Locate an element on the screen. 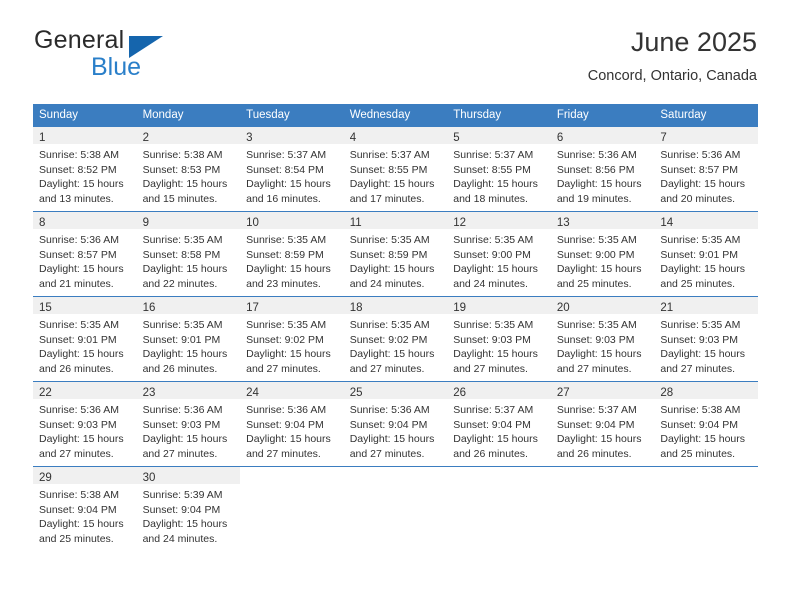  weekday-header-saturday: Saturday is located at coordinates (706, 115).